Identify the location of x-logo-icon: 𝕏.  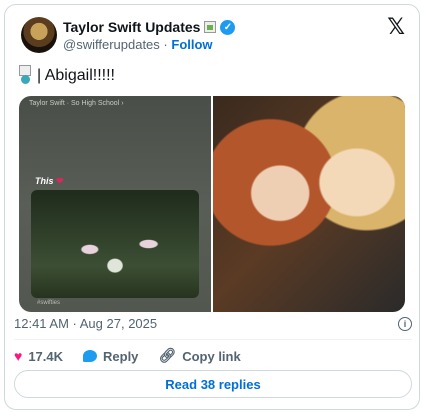
(396, 27).